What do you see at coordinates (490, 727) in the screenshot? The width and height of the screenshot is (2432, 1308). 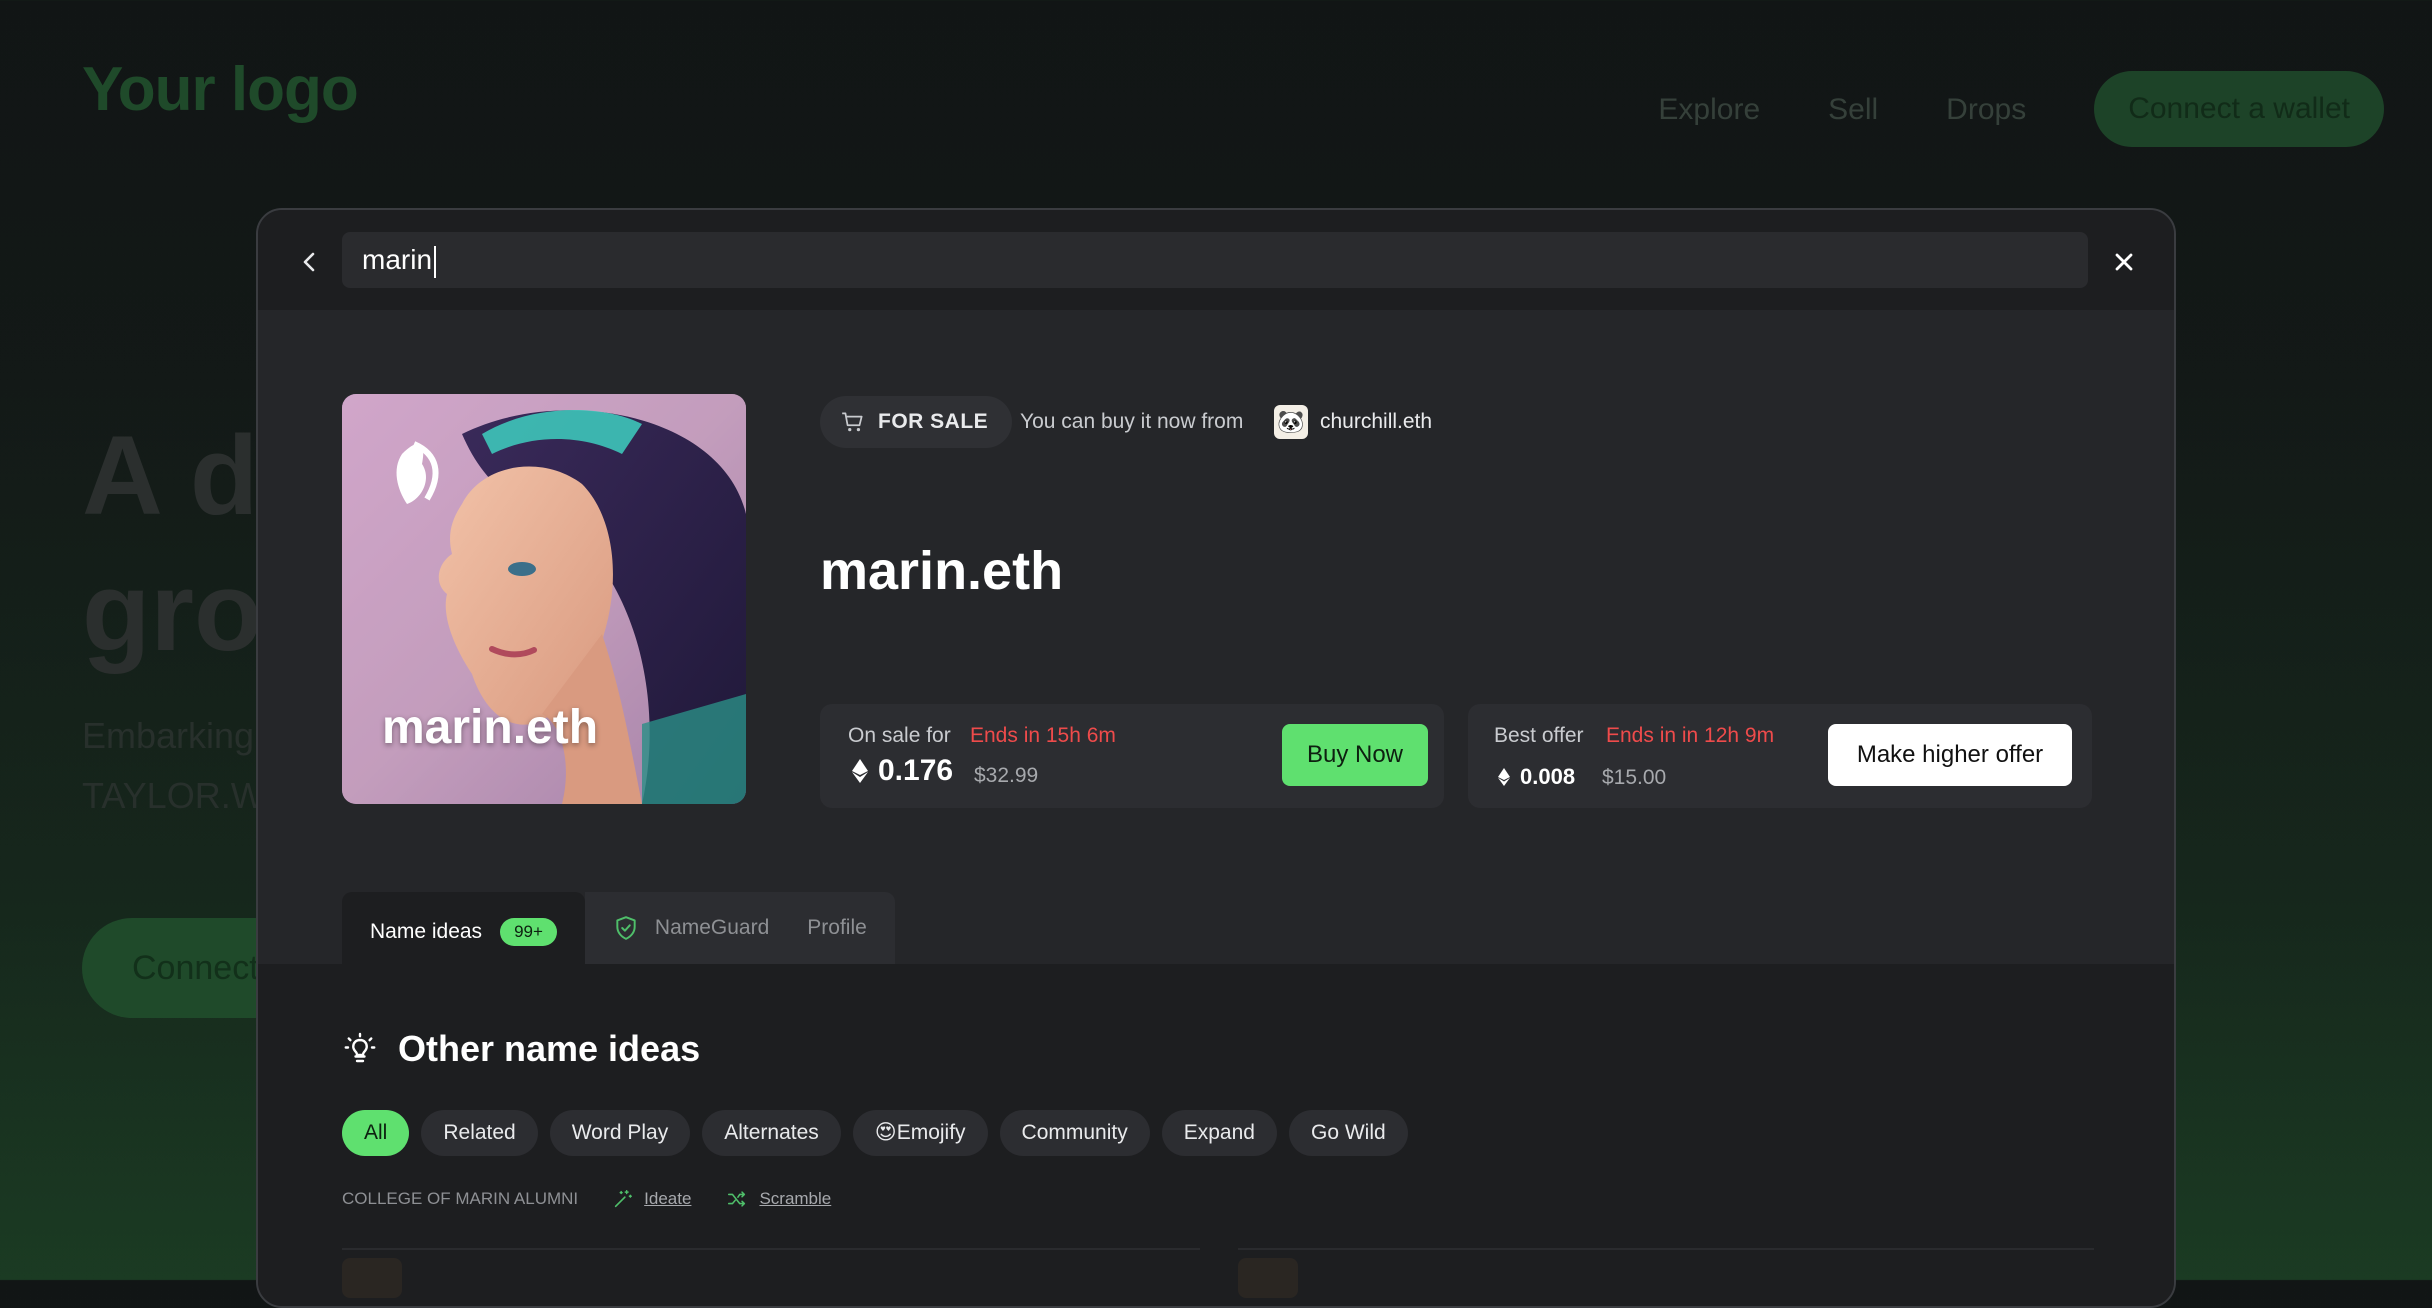 I see `avatar-domain-label: marin.eth` at bounding box center [490, 727].